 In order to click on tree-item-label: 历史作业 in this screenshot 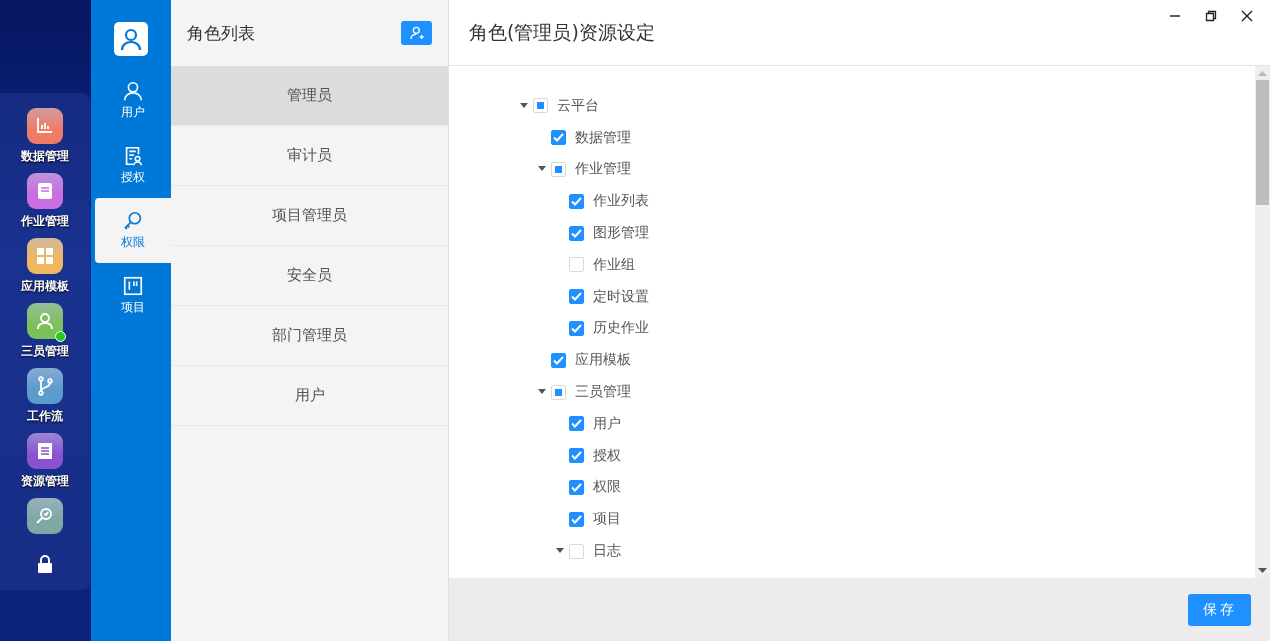, I will do `click(621, 328)`.